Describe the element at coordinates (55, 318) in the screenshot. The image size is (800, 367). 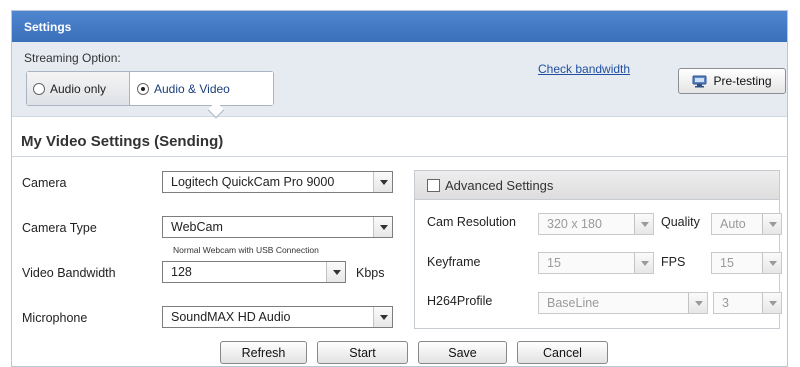
I see `microphone-label: Microphone` at that location.